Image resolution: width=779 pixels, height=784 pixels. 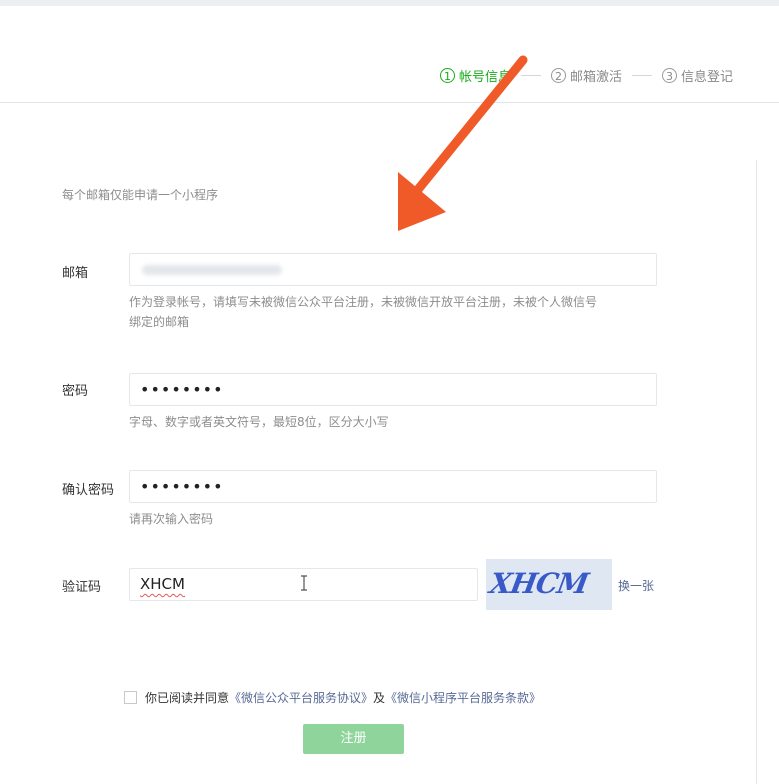 What do you see at coordinates (301, 697) in the screenshot?
I see `service-agreement-link: 《微信公众平台服务协议》` at bounding box center [301, 697].